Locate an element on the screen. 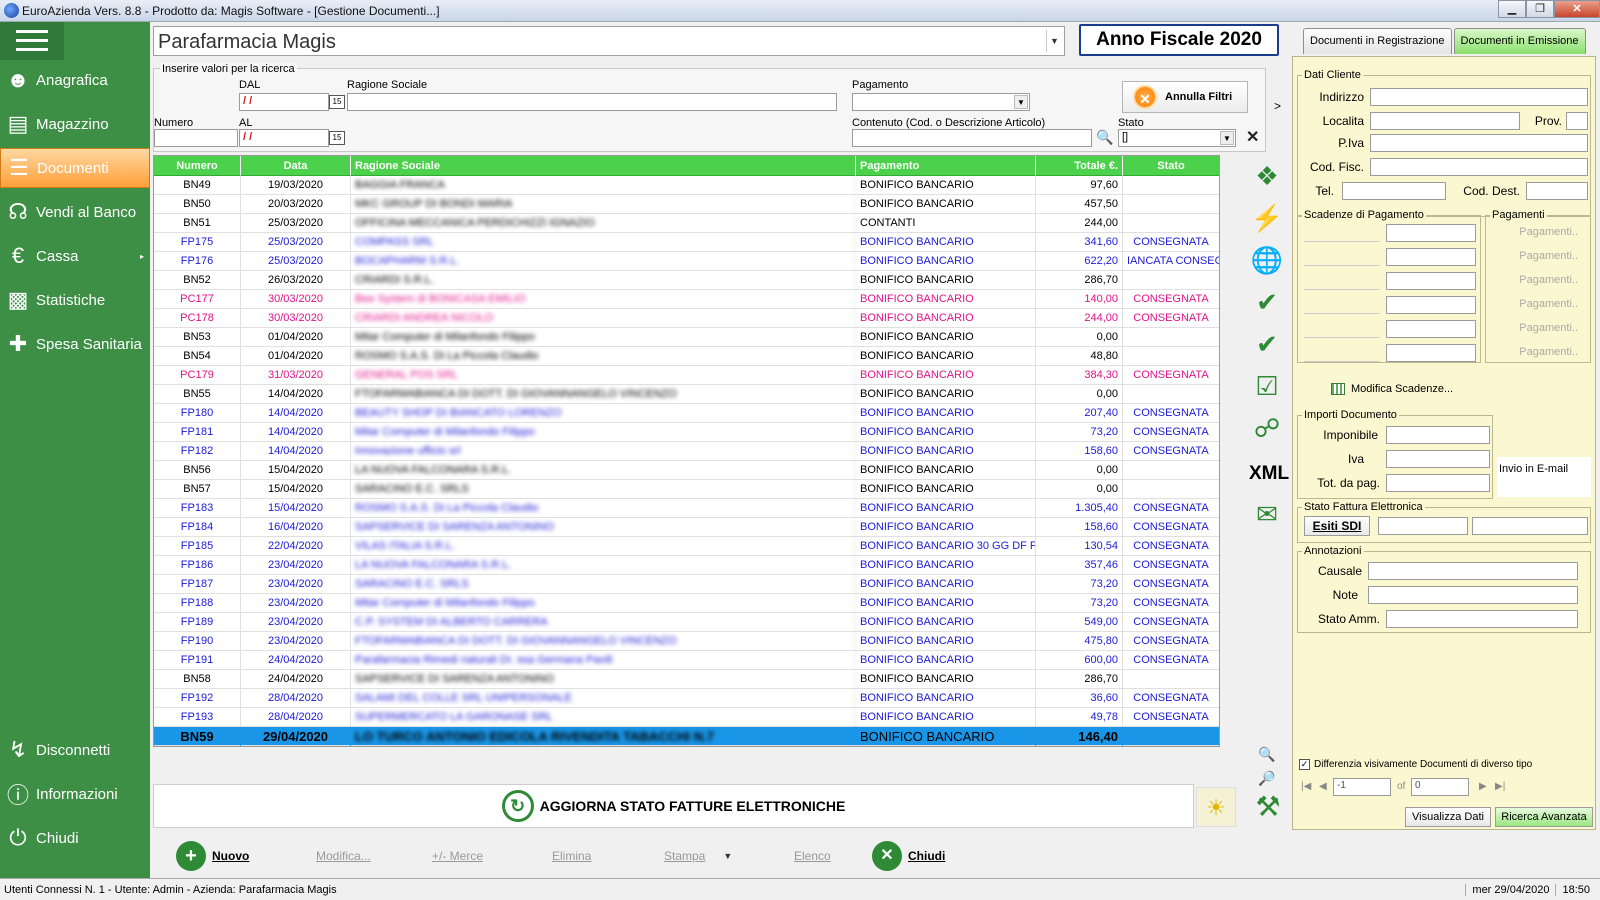  aggiorna-stato-fatture-button: ↻ AGGIORNA STATO FATTURE ELETTRONICHE is located at coordinates (673, 806).